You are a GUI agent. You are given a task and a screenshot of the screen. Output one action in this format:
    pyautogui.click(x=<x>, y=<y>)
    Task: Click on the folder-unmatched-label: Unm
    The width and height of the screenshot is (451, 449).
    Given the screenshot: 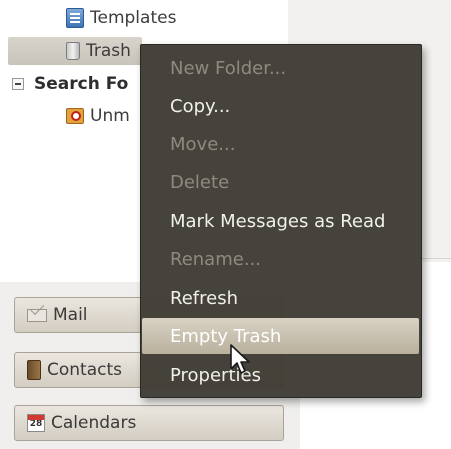 What is the action you would take?
    pyautogui.click(x=110, y=116)
    